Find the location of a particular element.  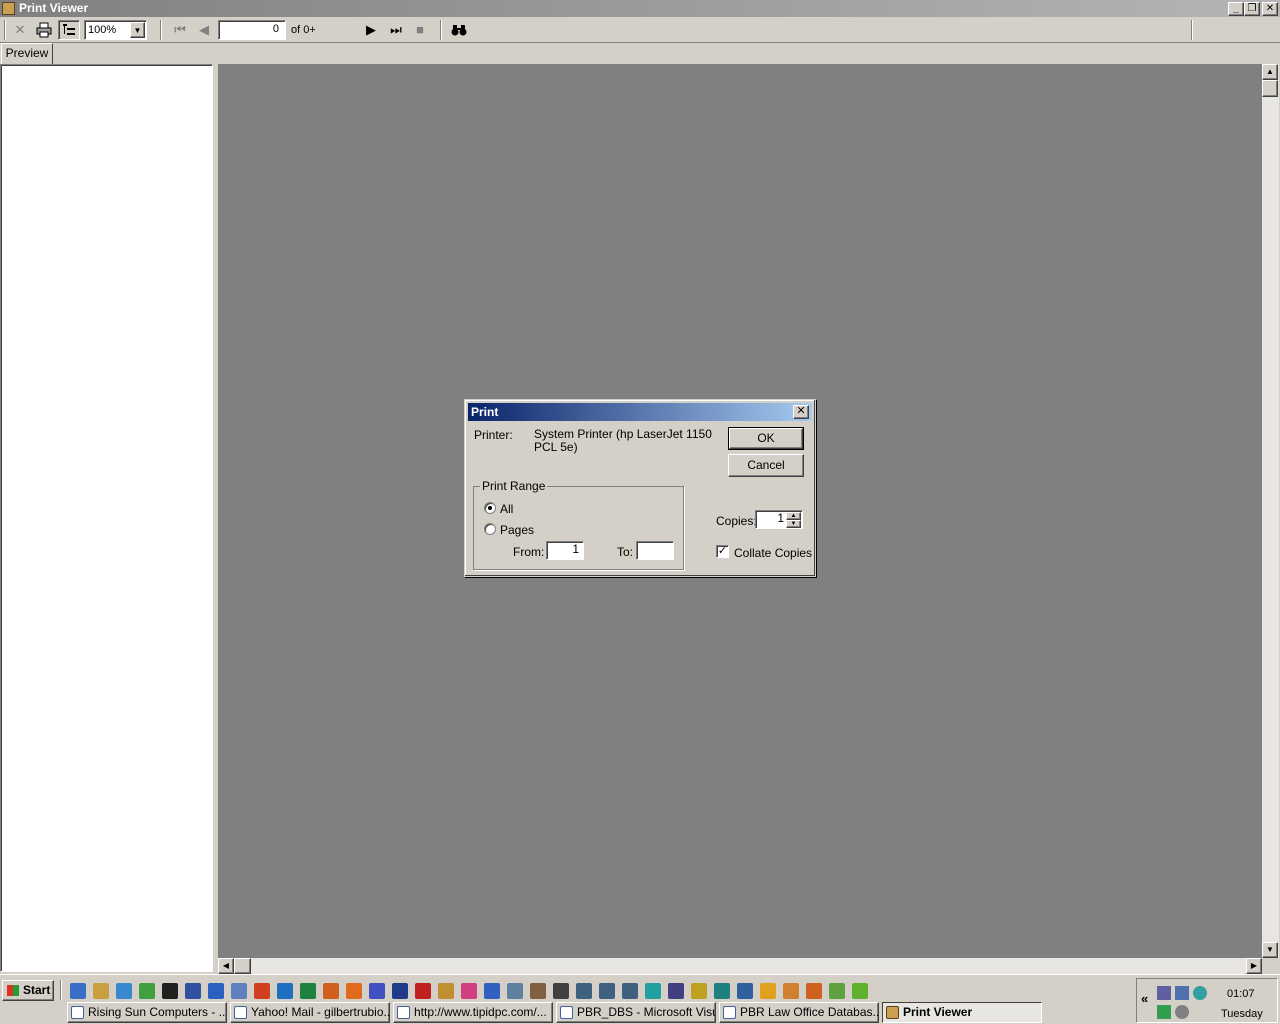

title-bar: Print Viewer _ ❐ ✕ is located at coordinates (640, 8).